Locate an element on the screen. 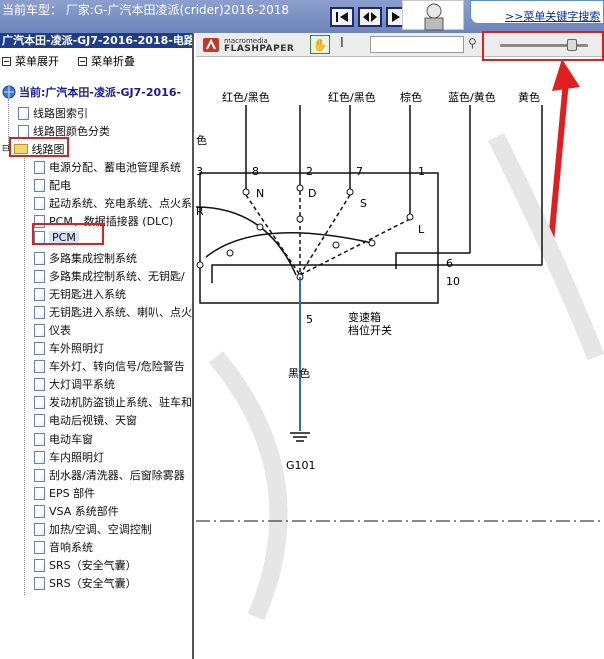 The height and width of the screenshot is (659, 604). tree-item: 仪表 is located at coordinates (52, 330).